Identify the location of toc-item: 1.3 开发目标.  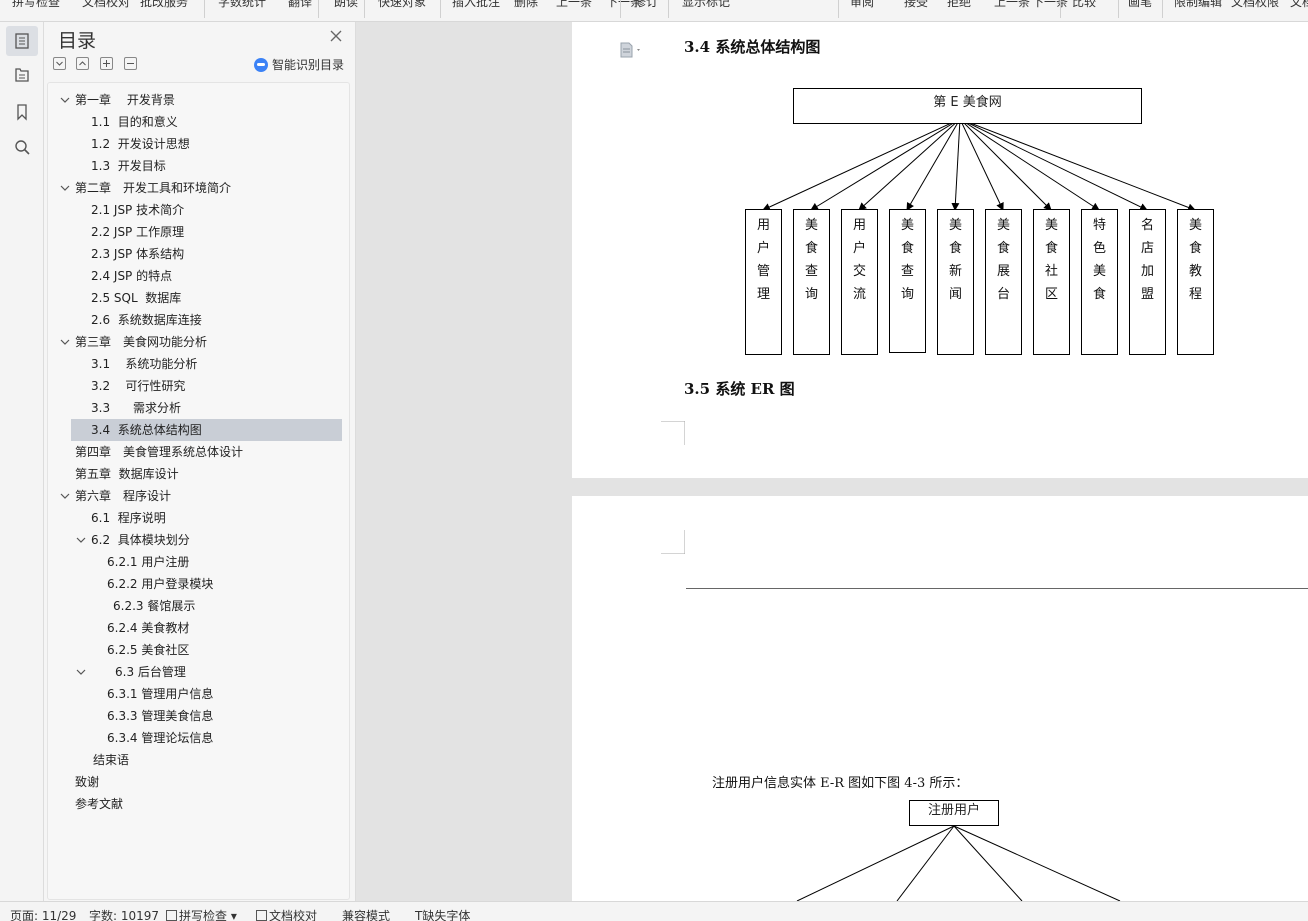
(128, 166).